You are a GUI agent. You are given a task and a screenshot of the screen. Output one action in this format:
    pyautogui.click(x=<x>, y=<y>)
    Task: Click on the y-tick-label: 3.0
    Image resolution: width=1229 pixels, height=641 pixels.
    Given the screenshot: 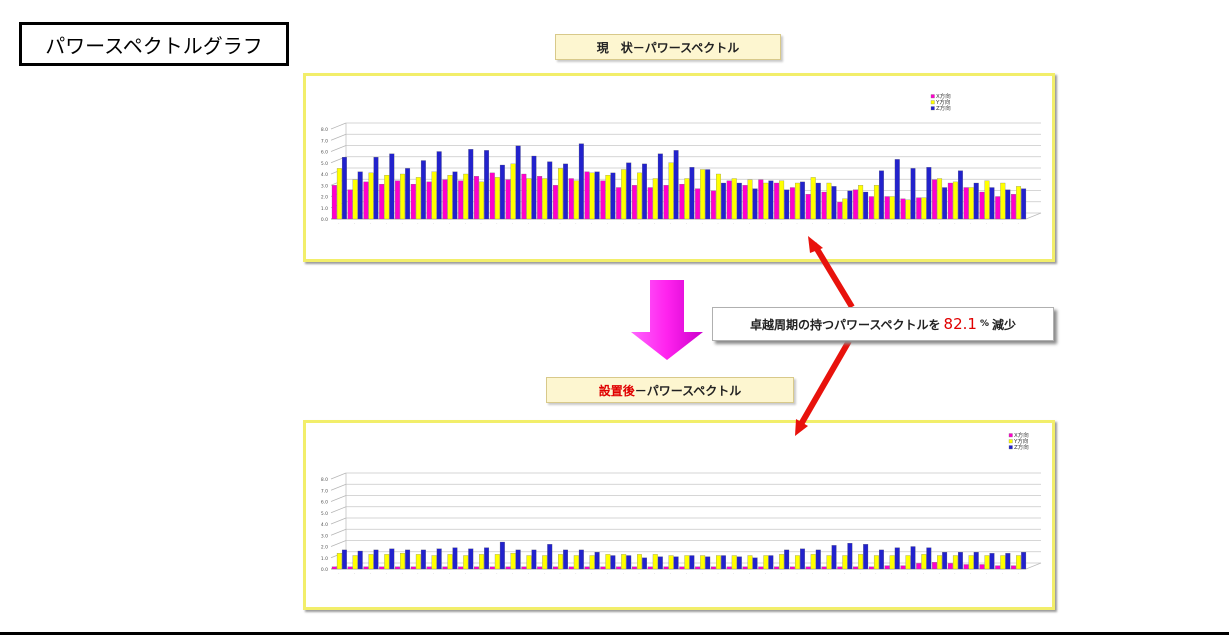 What is the action you would take?
    pyautogui.click(x=324, y=186)
    